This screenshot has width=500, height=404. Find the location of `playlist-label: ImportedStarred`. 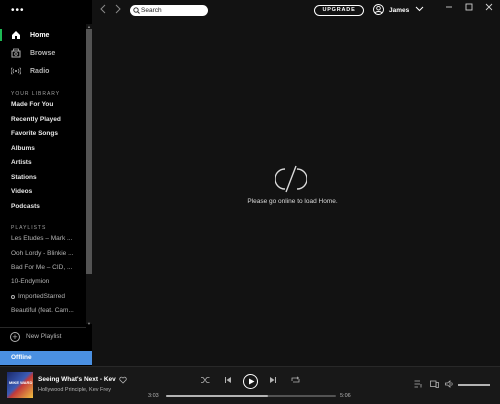

playlist-label: ImportedStarred is located at coordinates (41, 296).